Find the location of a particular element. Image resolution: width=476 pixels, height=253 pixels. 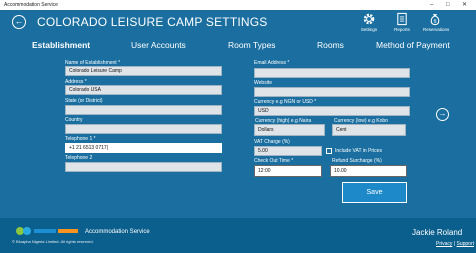

window-titlebar: Accommodation Service – □ ✕ is located at coordinates (238, 5).